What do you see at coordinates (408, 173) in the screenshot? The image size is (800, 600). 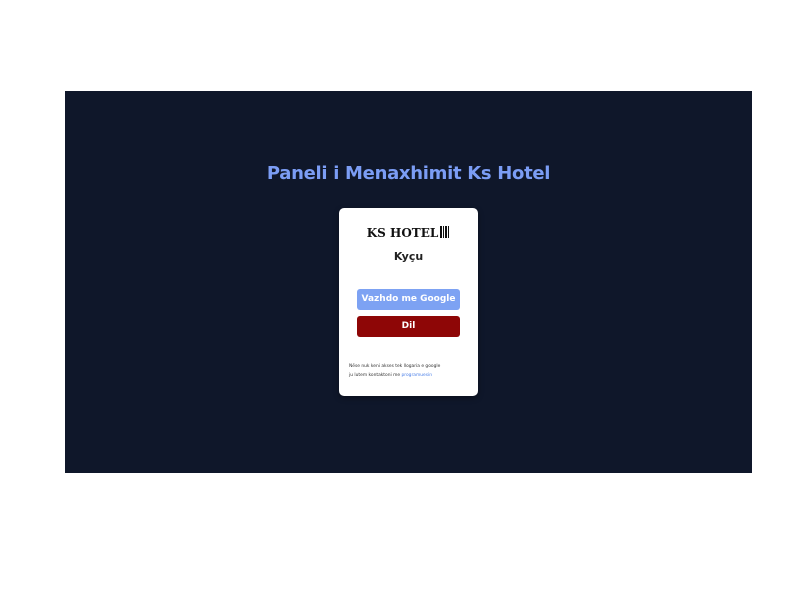 I see `page-title: Paneli i Menaxhimit Ks Hotel` at bounding box center [408, 173].